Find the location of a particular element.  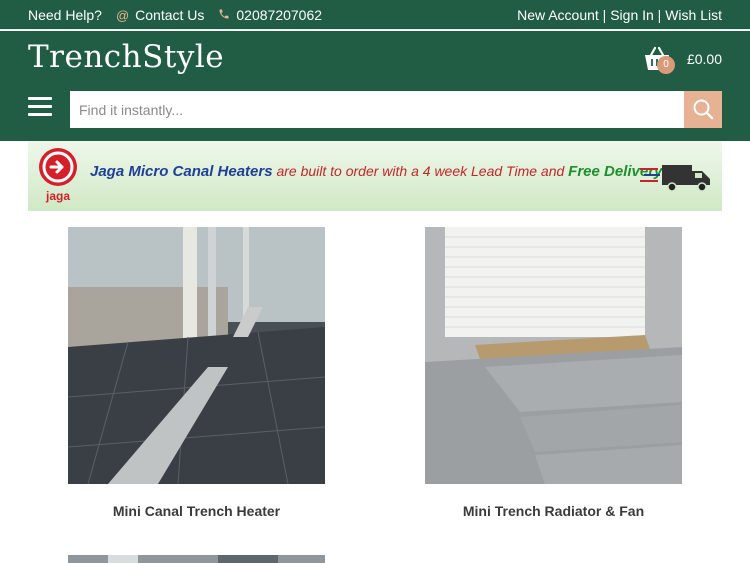

site-logo: TrenchStyle is located at coordinates (126, 57).